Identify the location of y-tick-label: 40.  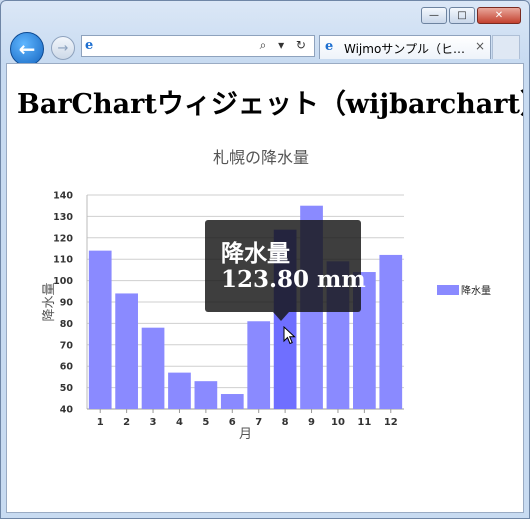
(67, 410).